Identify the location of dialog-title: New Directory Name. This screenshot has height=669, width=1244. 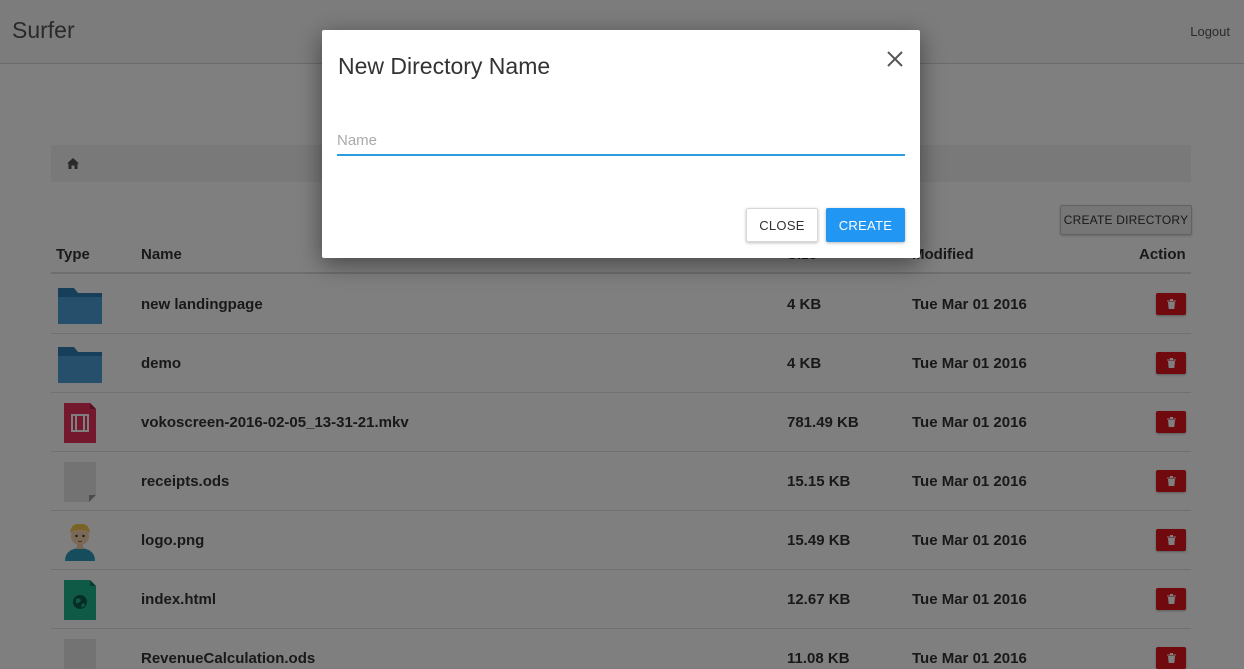
(444, 66).